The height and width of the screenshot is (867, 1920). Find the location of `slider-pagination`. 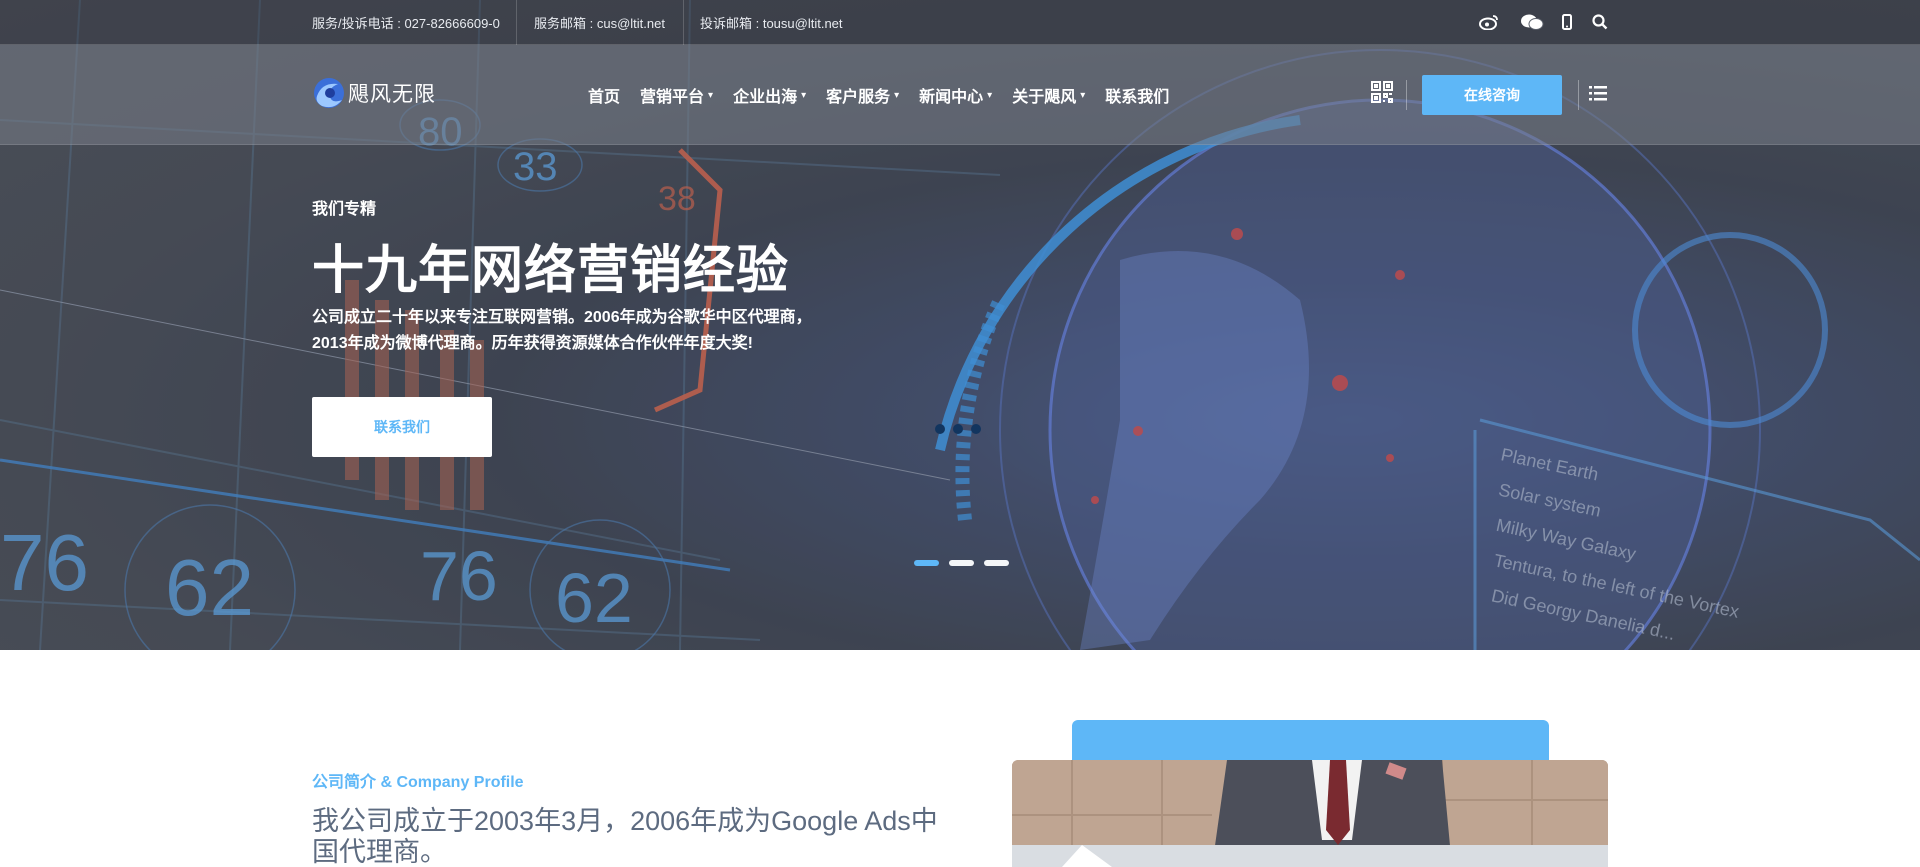

slider-pagination is located at coordinates (961, 563).